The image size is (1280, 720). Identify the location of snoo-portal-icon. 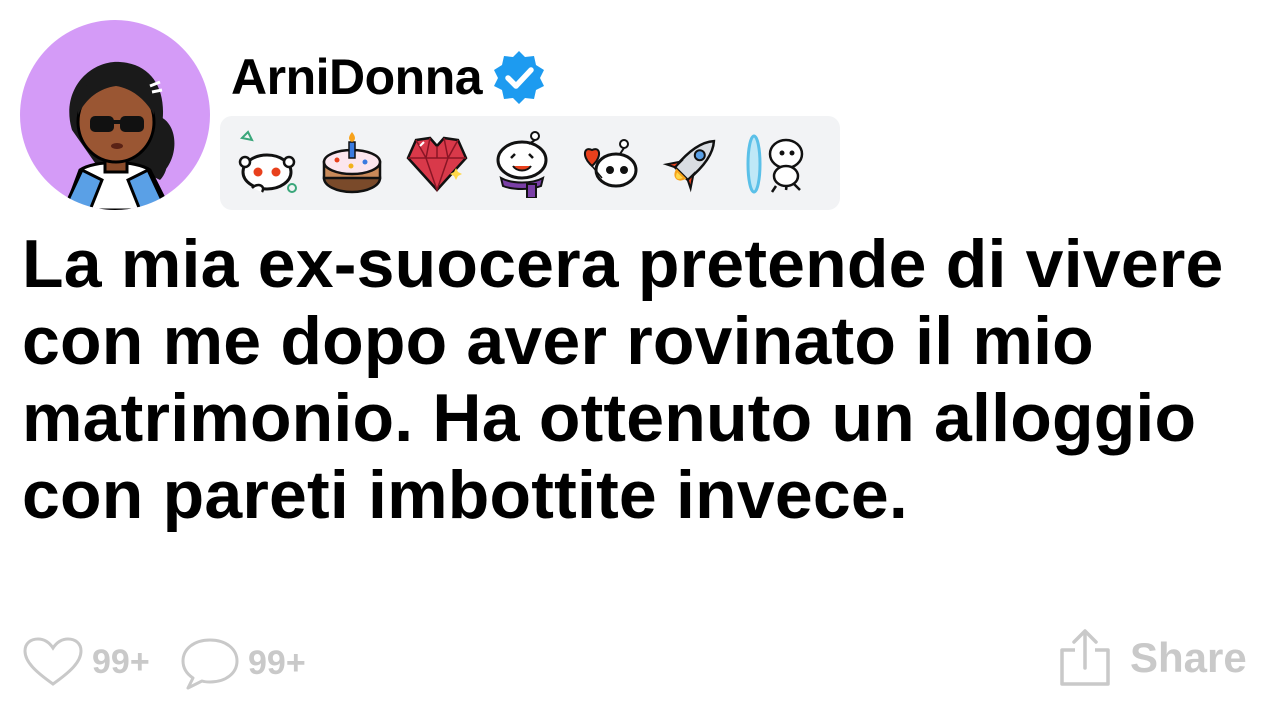
(777, 163).